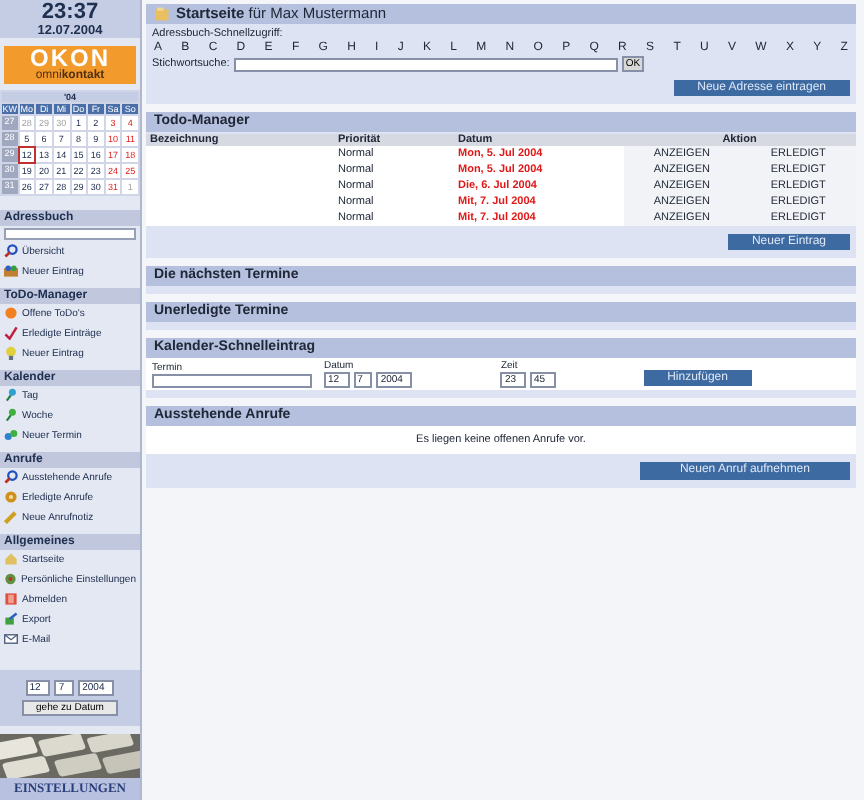 The height and width of the screenshot is (800, 864). Describe the element at coordinates (11, 559) in the screenshot. I see `house-icon` at that location.